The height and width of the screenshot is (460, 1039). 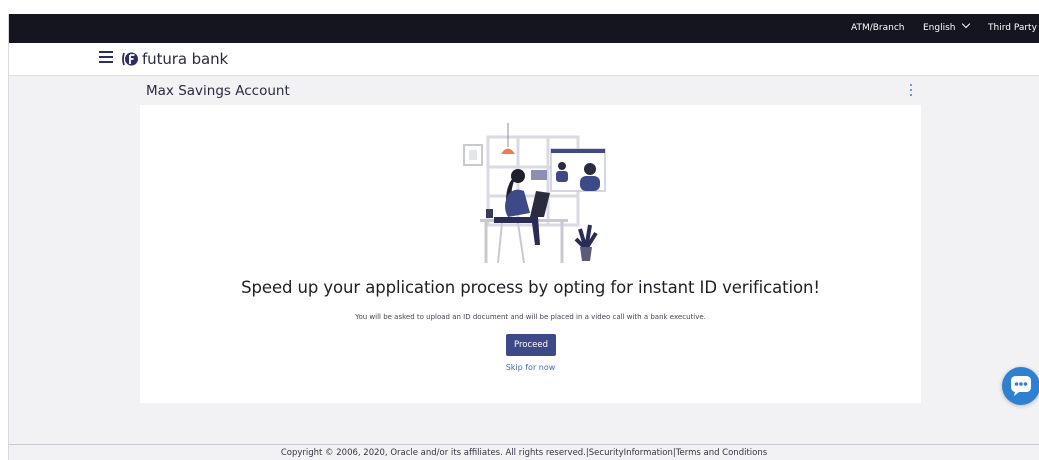 I want to click on header: futura bank, so click(x=524, y=59).